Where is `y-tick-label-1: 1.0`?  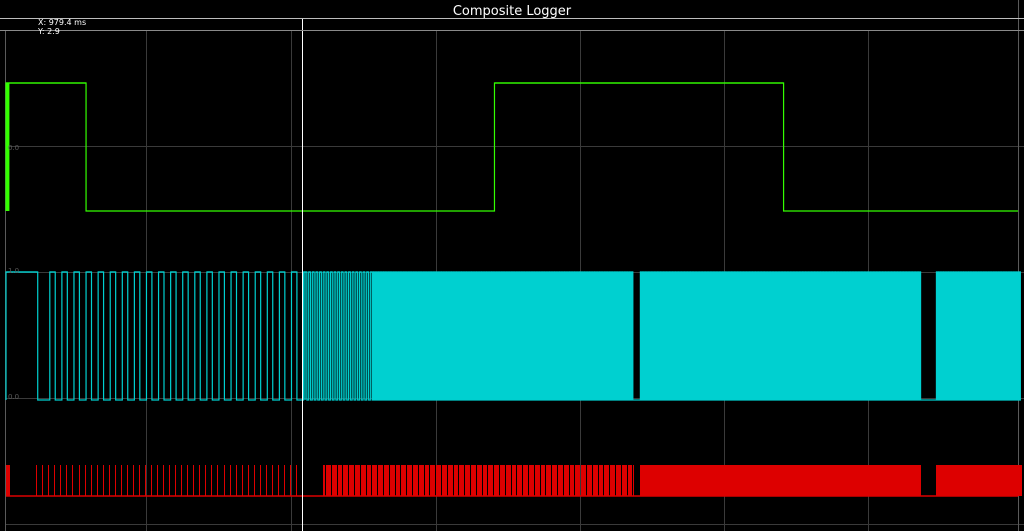 y-tick-label-1: 1.0 is located at coordinates (13, 271).